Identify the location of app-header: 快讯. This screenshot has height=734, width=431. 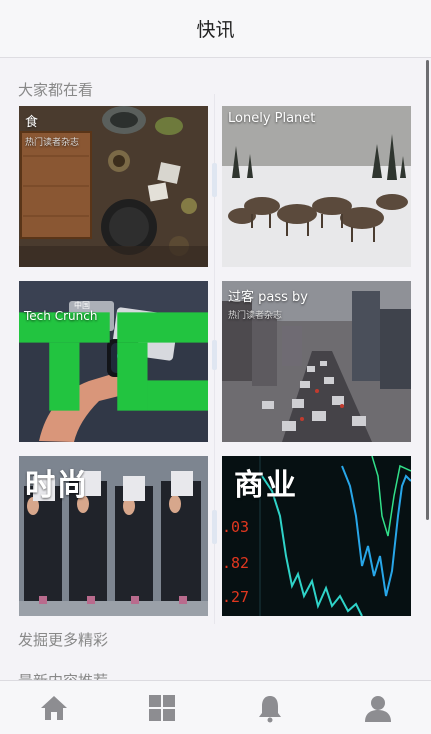
(215, 29).